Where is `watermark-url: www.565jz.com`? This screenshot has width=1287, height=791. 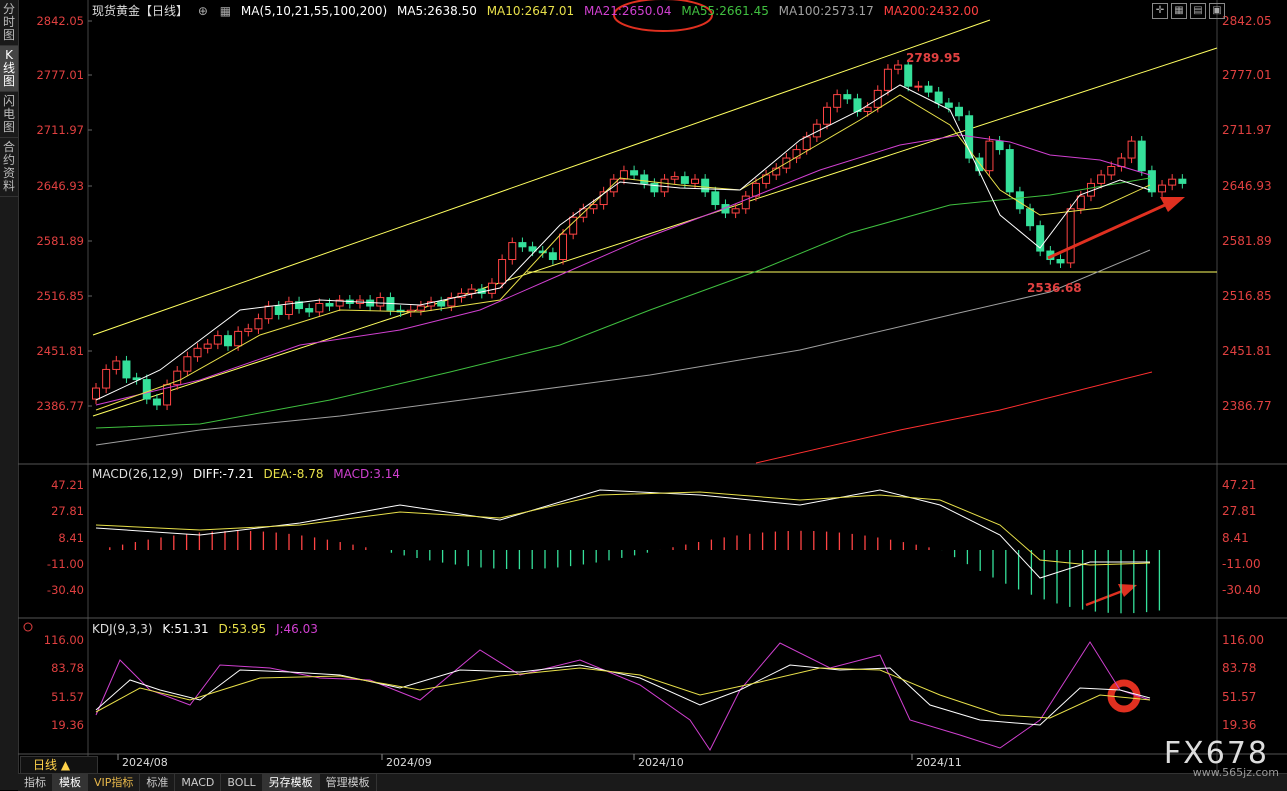 watermark-url: www.565jz.com is located at coordinates (1235, 772).